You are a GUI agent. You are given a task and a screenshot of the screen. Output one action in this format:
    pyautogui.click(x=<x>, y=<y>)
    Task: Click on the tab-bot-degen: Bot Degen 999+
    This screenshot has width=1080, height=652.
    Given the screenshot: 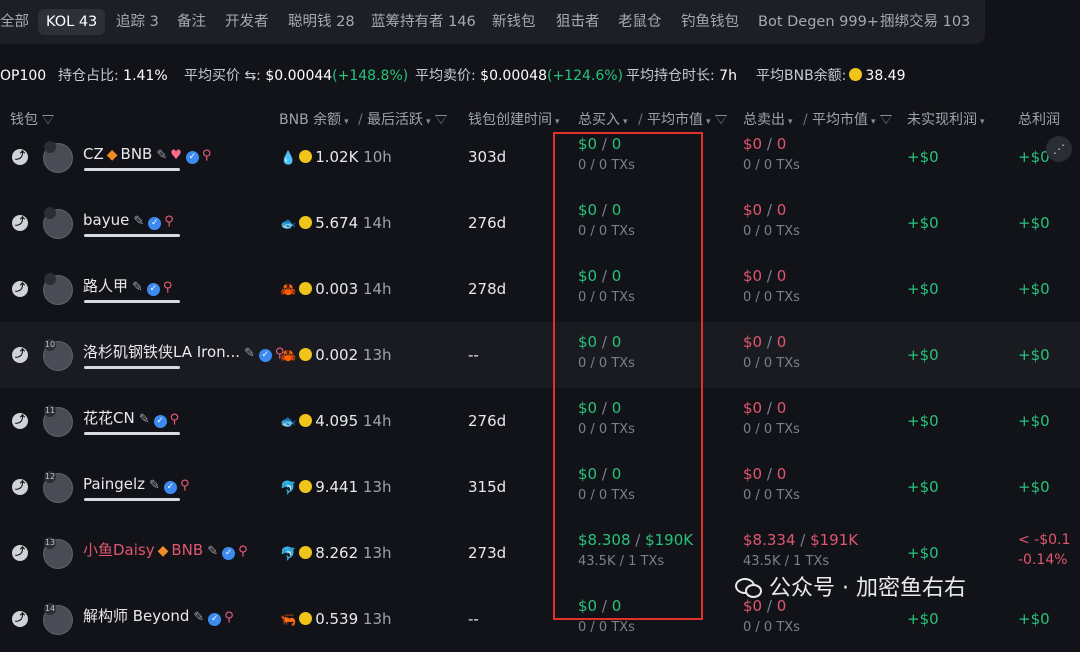 What is the action you would take?
    pyautogui.click(x=818, y=22)
    